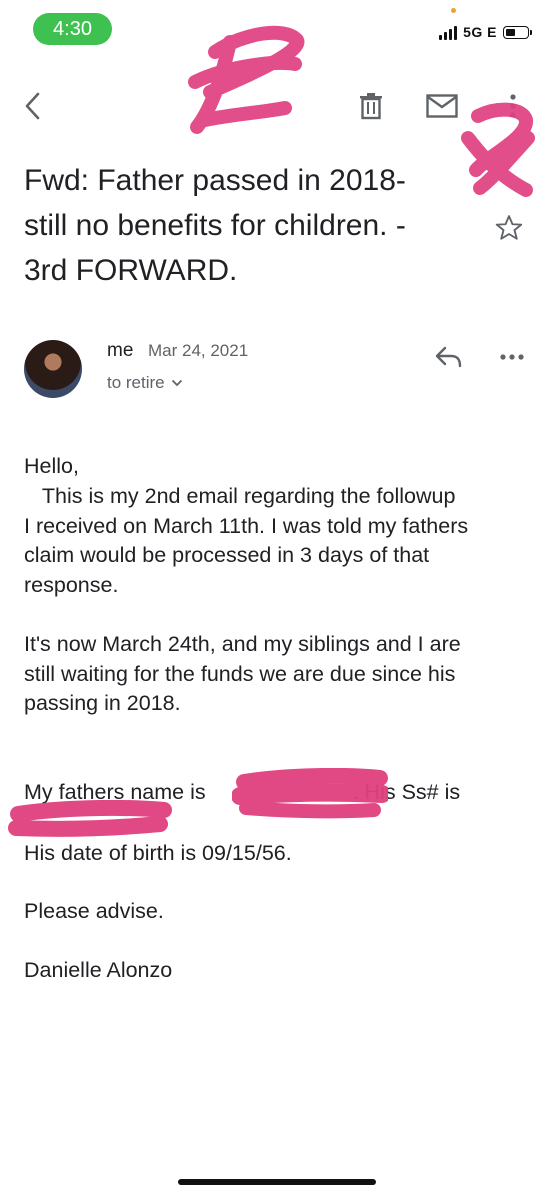  Describe the element at coordinates (517, 32) in the screenshot. I see `battery-icon` at that location.